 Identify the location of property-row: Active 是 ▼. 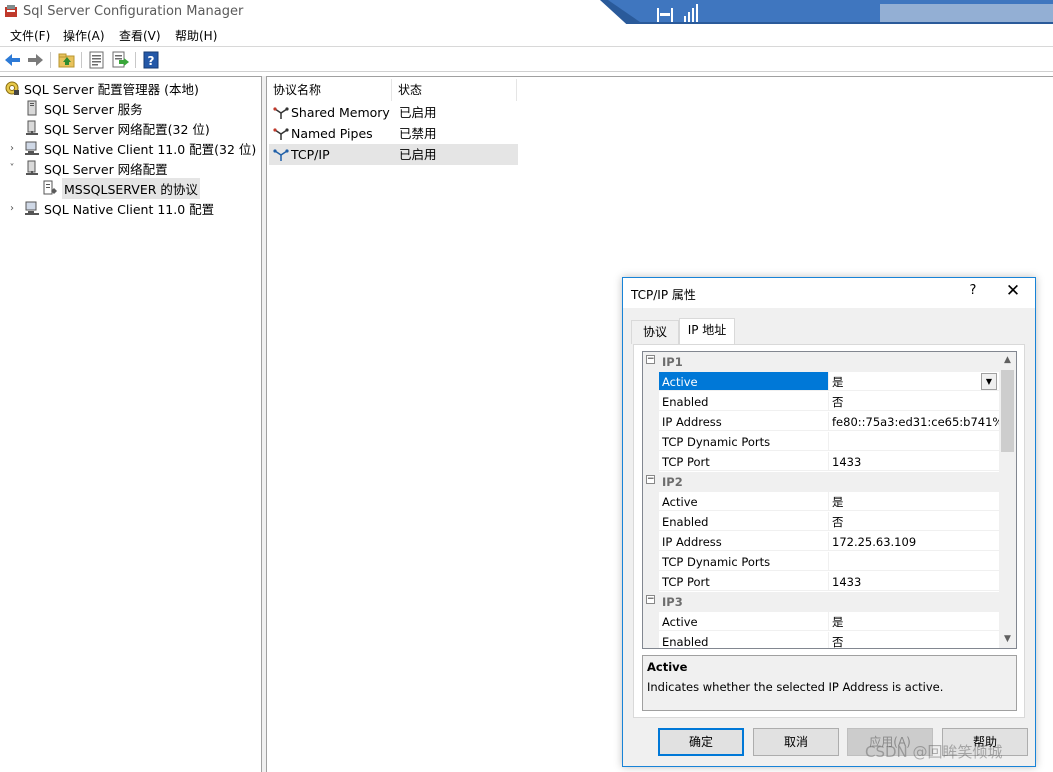
(821, 382).